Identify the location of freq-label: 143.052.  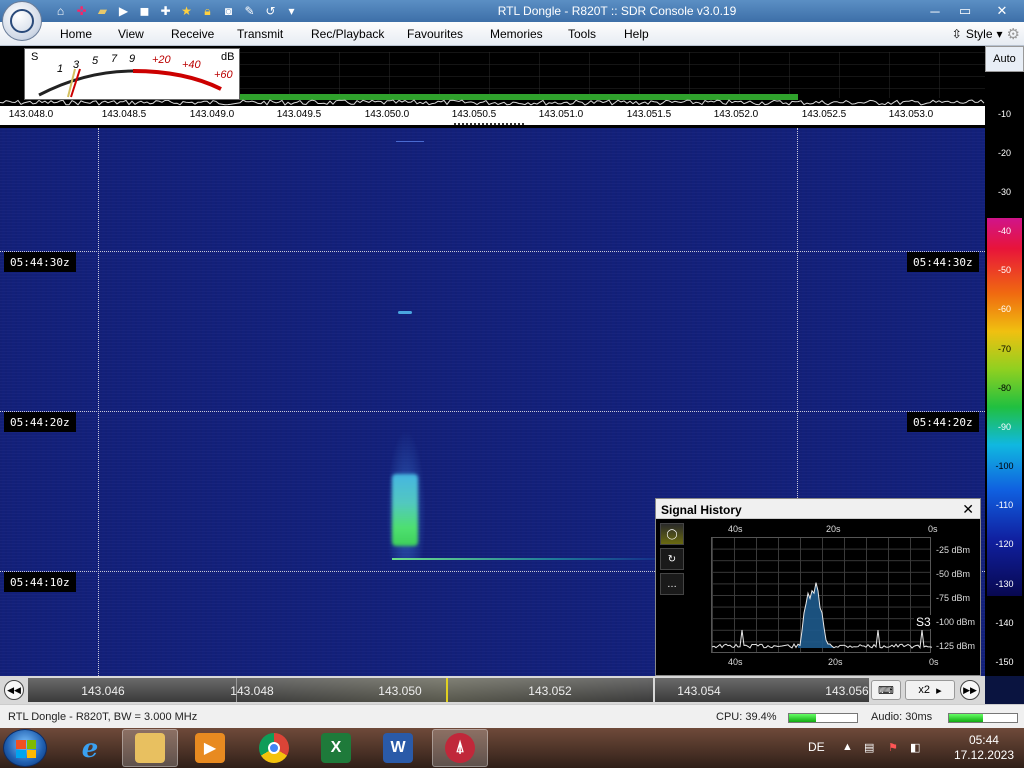
(550, 691).